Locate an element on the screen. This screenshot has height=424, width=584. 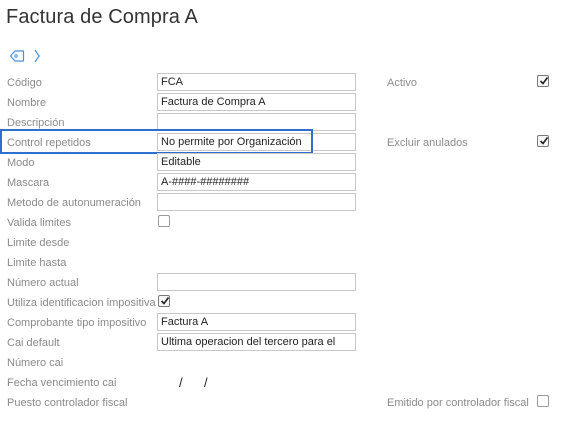
metodo-autonumeracion-field is located at coordinates (256, 202).